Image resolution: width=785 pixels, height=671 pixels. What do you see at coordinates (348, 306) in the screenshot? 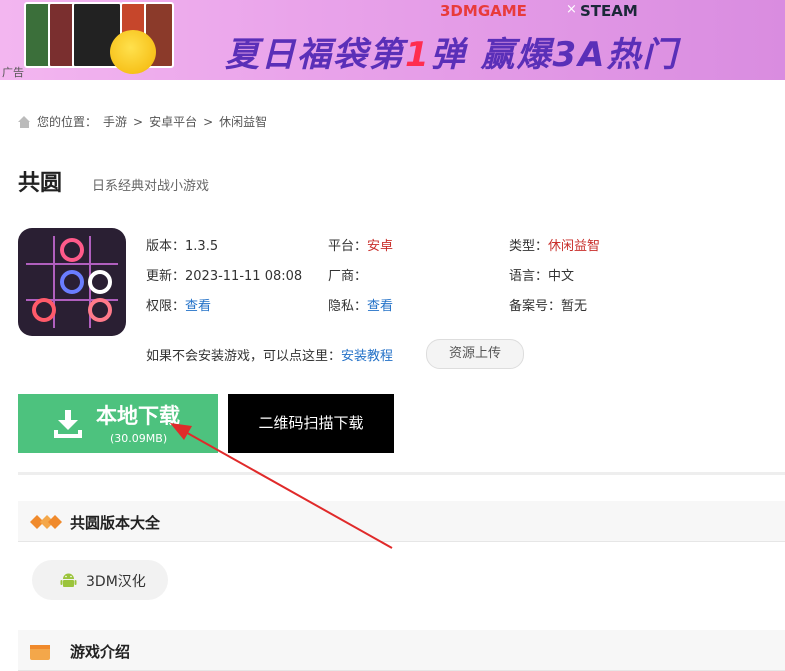
I see `info-privacy-label: 隐私：` at bounding box center [348, 306].